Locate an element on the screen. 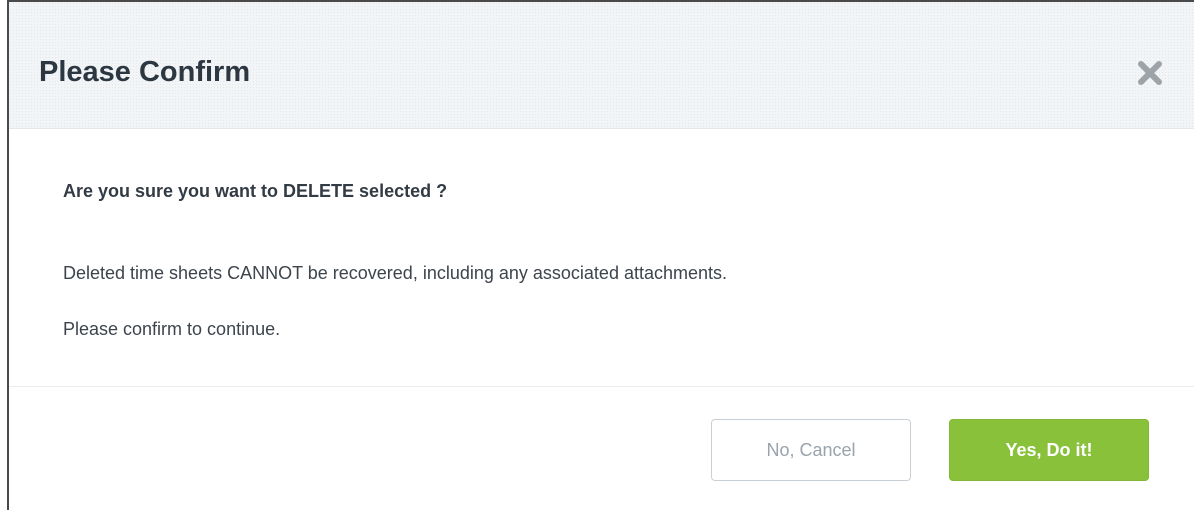 The height and width of the screenshot is (510, 1194). close-button is located at coordinates (1150, 73).